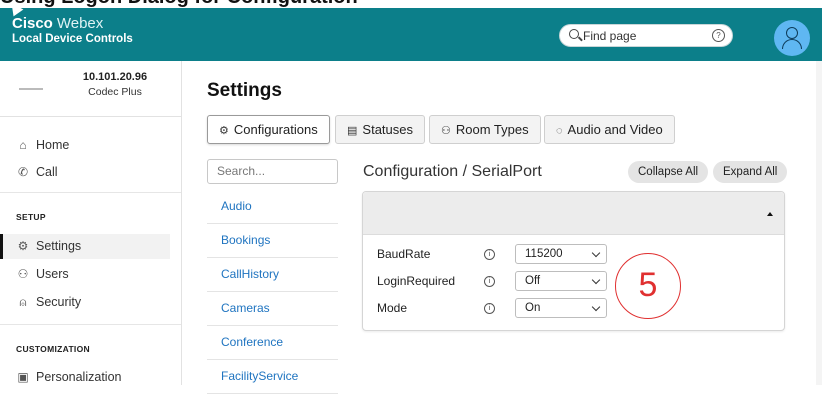 The height and width of the screenshot is (394, 822). Describe the element at coordinates (68, 377) in the screenshot. I see `sidebar-item-personalization: ▣ Personalization` at that location.